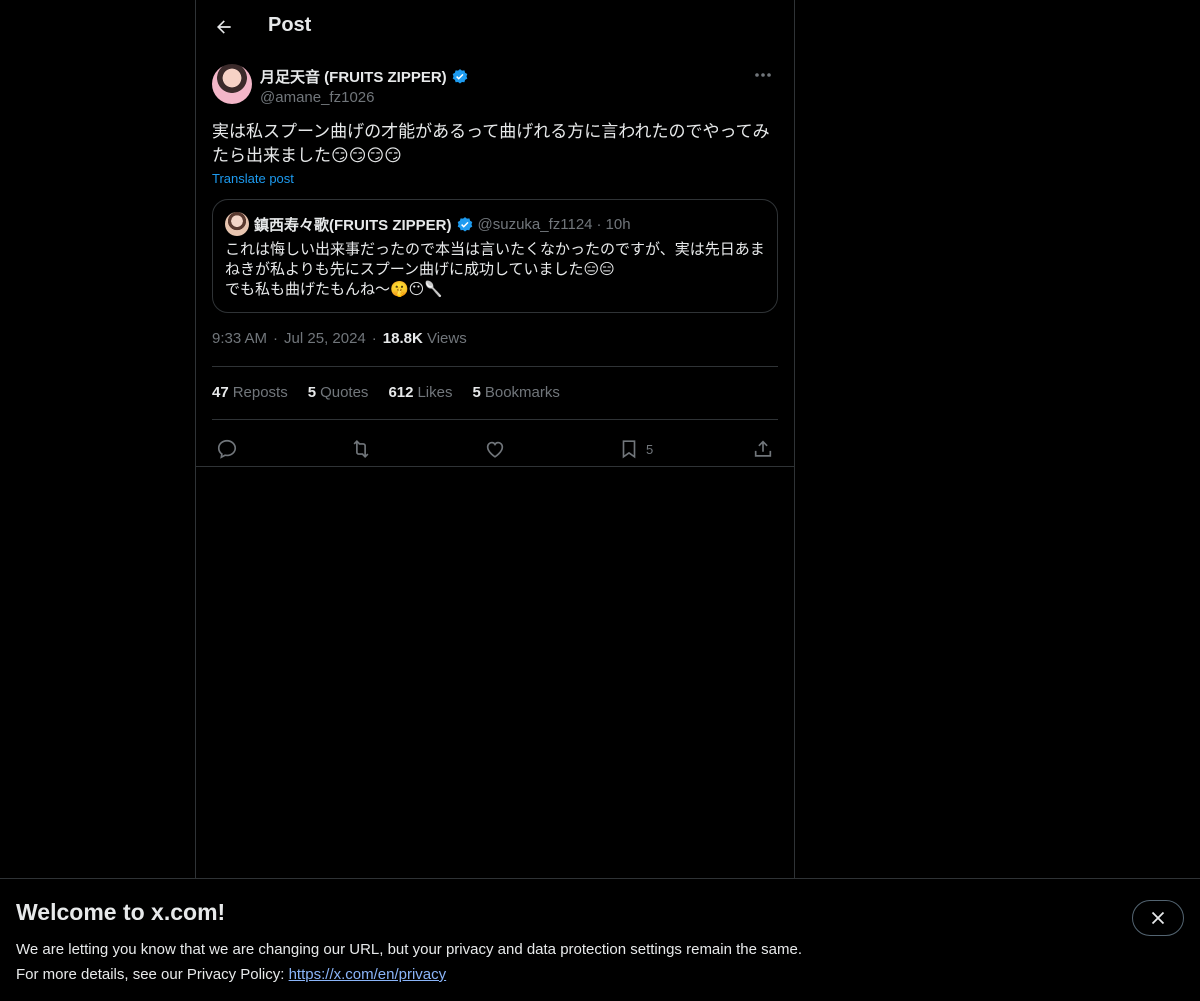 The image size is (1200, 1001). I want to click on views-count: 18.8K, so click(402, 338).